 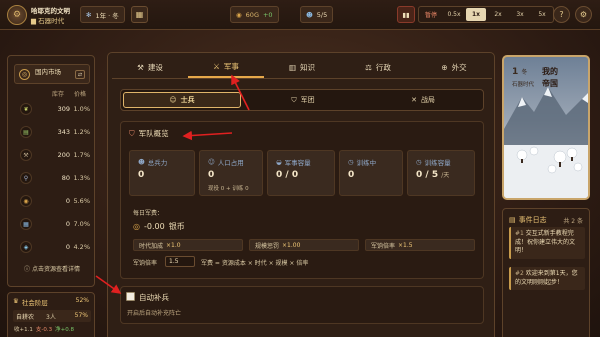 What do you see at coordinates (81, 247) in the screenshot?
I see `resource-price: 4.2%` at bounding box center [81, 247].